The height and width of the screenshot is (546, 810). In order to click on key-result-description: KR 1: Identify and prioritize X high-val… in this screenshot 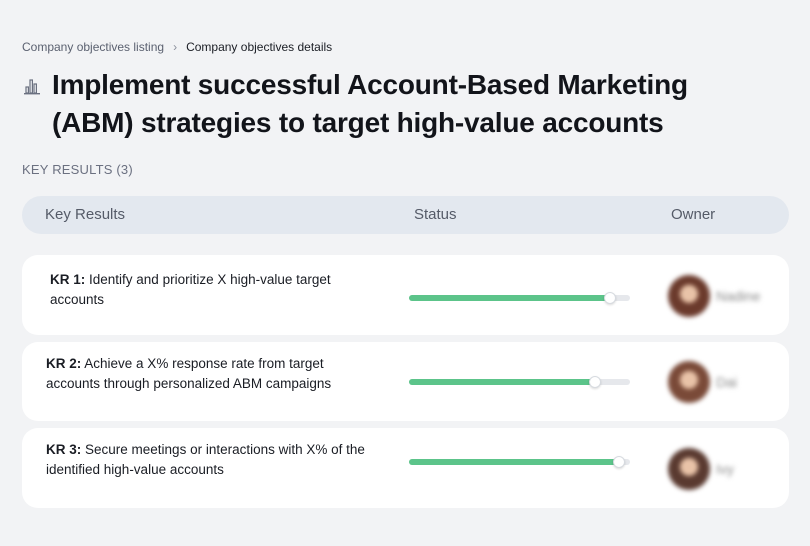, I will do `click(195, 290)`.